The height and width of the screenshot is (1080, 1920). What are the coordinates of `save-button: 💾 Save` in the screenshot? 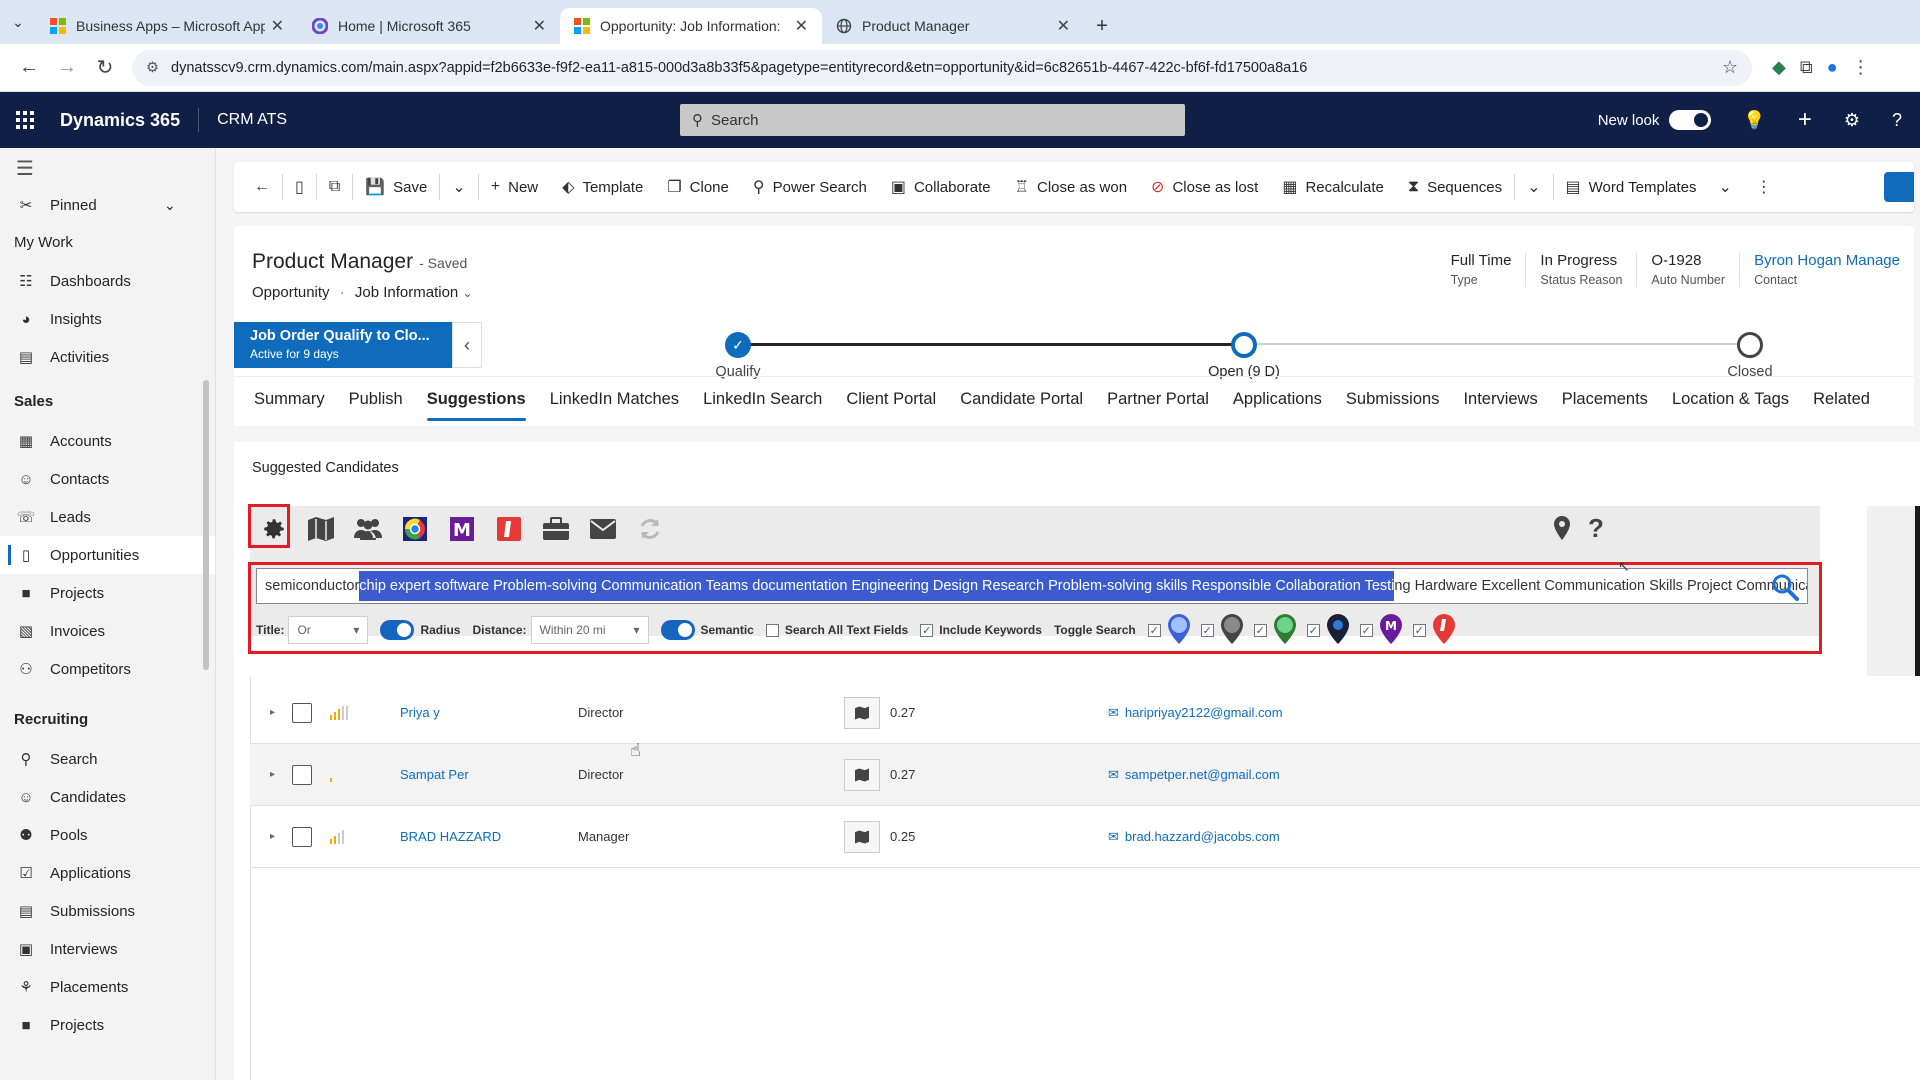 It's located at (396, 187).